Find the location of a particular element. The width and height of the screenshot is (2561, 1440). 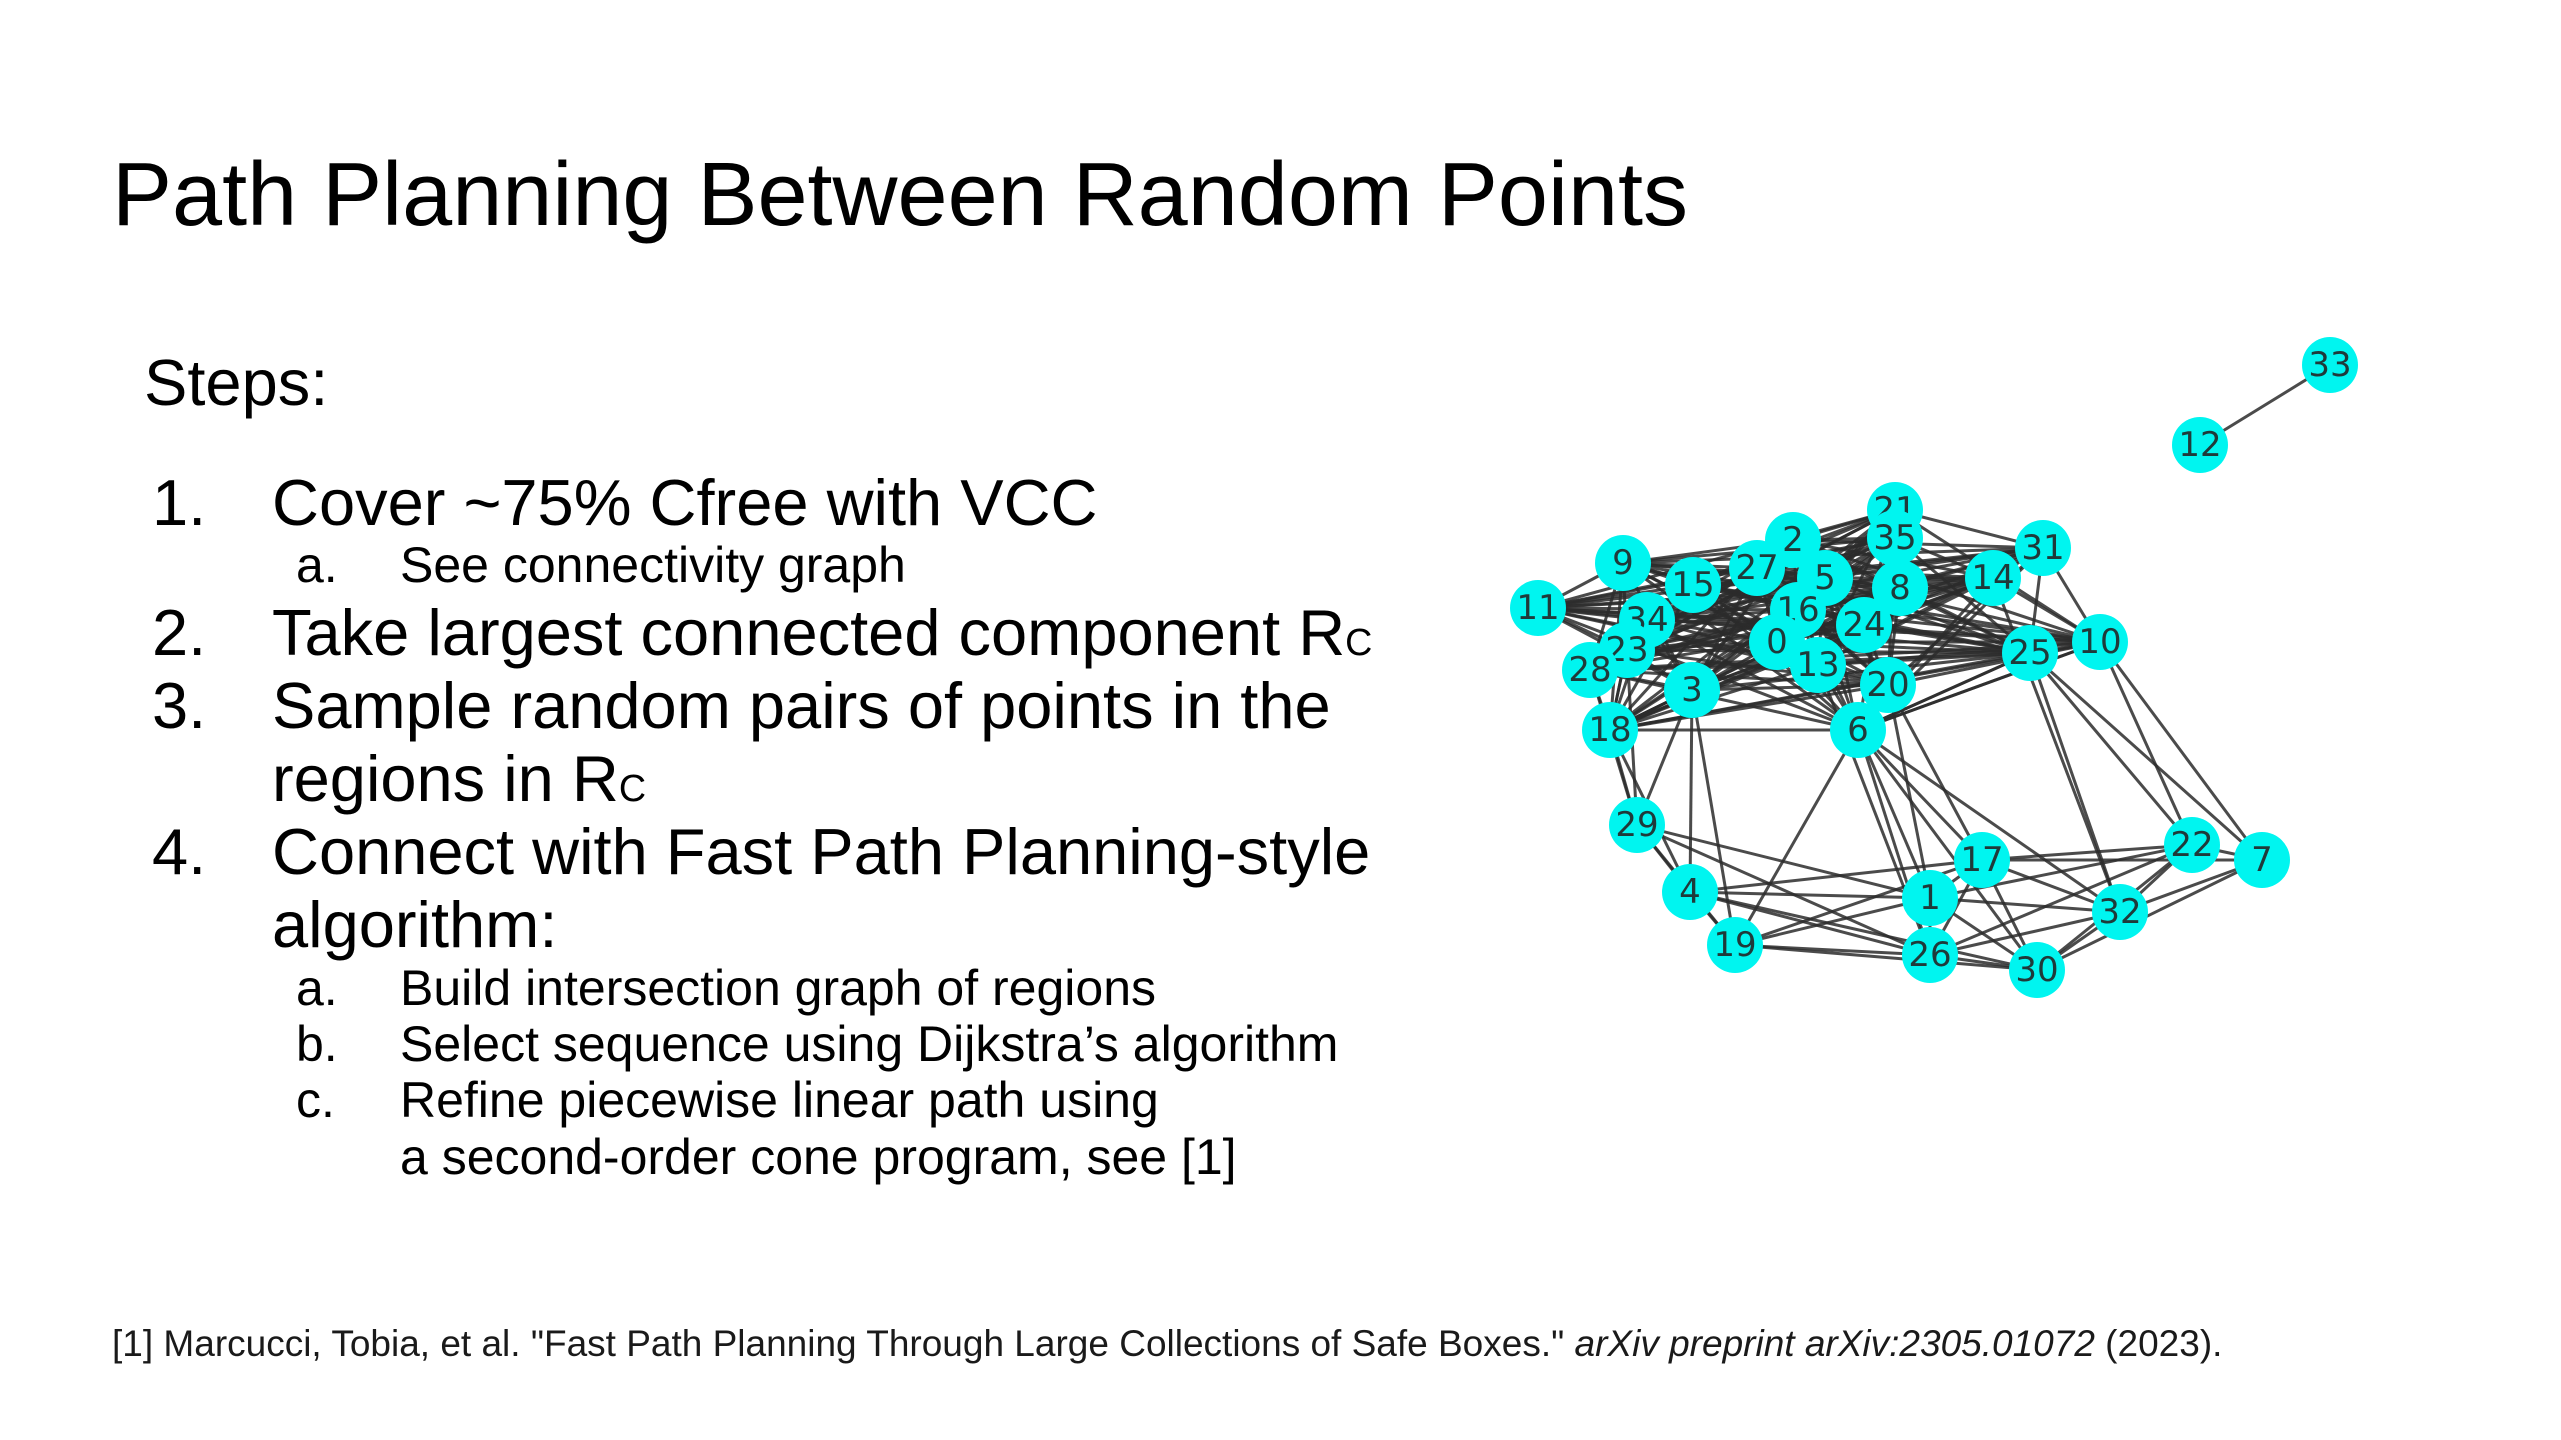

graph-node-label: 1 is located at coordinates (1930, 898).